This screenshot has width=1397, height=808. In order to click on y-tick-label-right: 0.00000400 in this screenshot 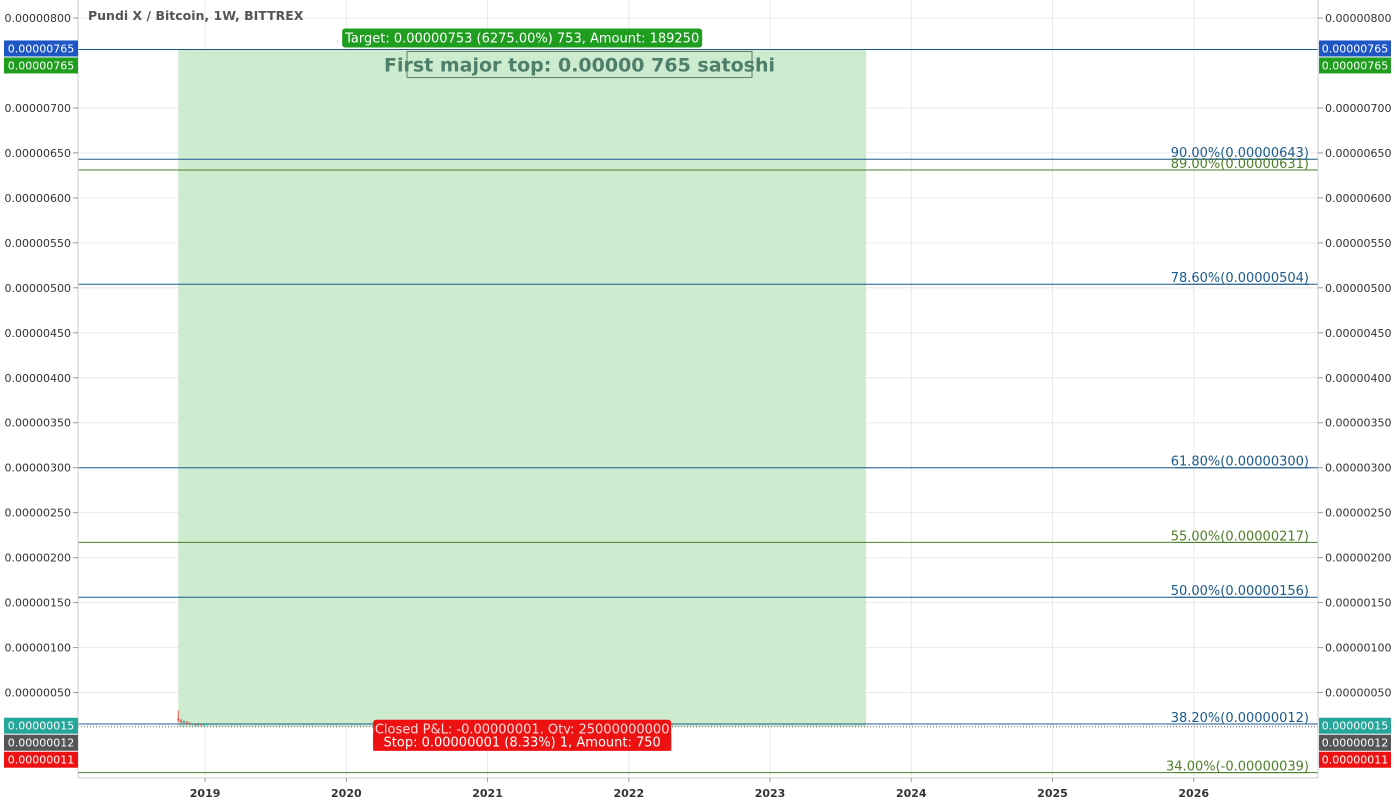, I will do `click(1358, 378)`.